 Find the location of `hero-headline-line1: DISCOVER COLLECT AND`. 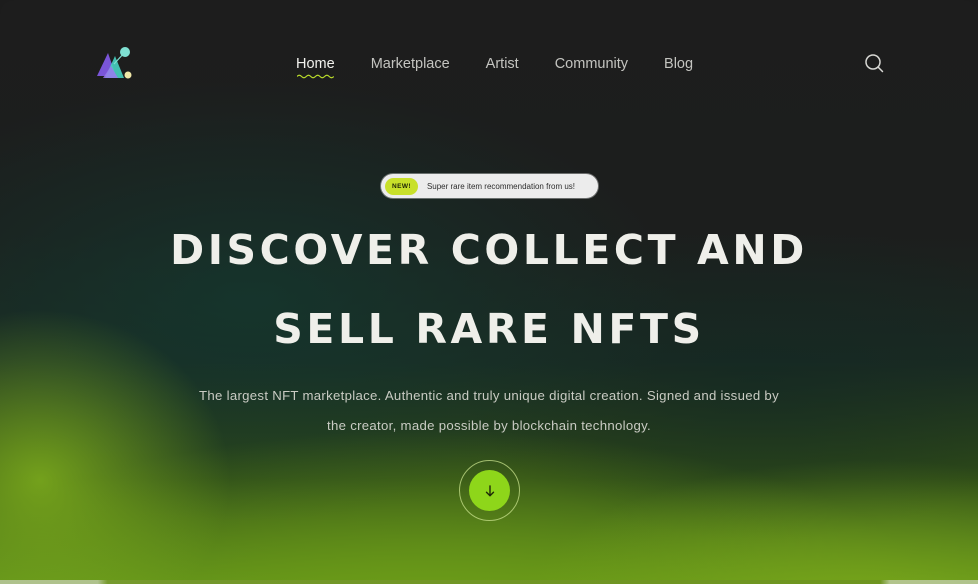

hero-headline-line1: DISCOVER COLLECT AND is located at coordinates (489, 250).